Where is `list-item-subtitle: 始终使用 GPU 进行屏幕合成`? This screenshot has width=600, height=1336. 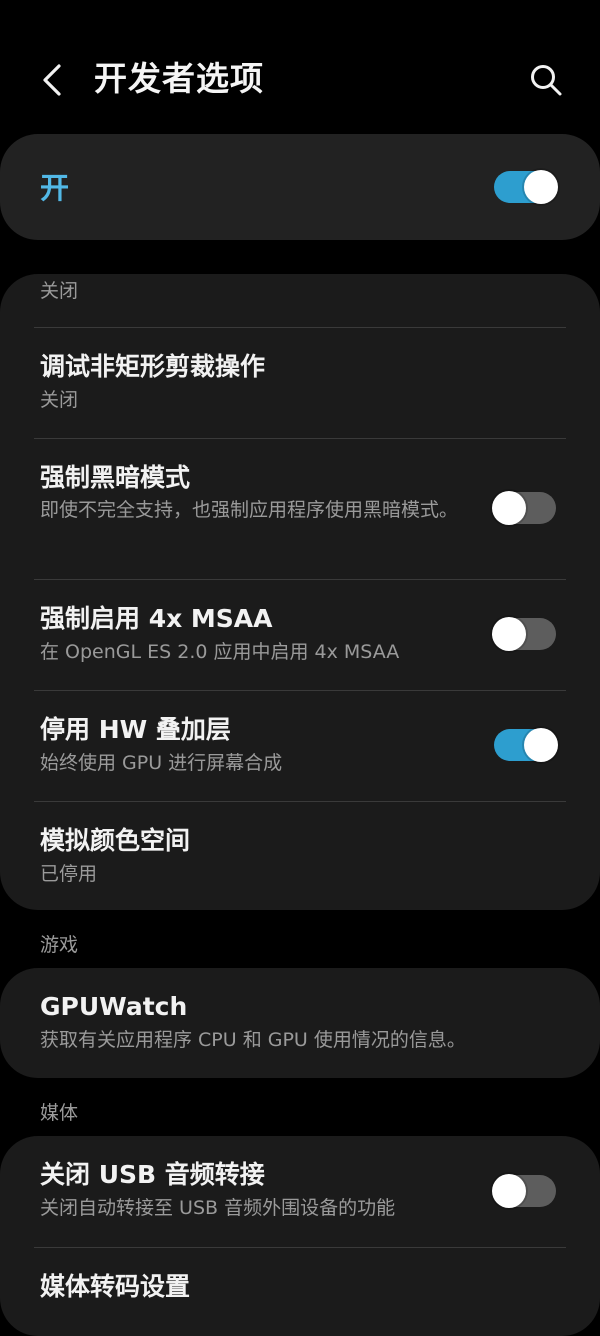
list-item-subtitle: 始终使用 GPU 进行屏幕合成 is located at coordinates (161, 763).